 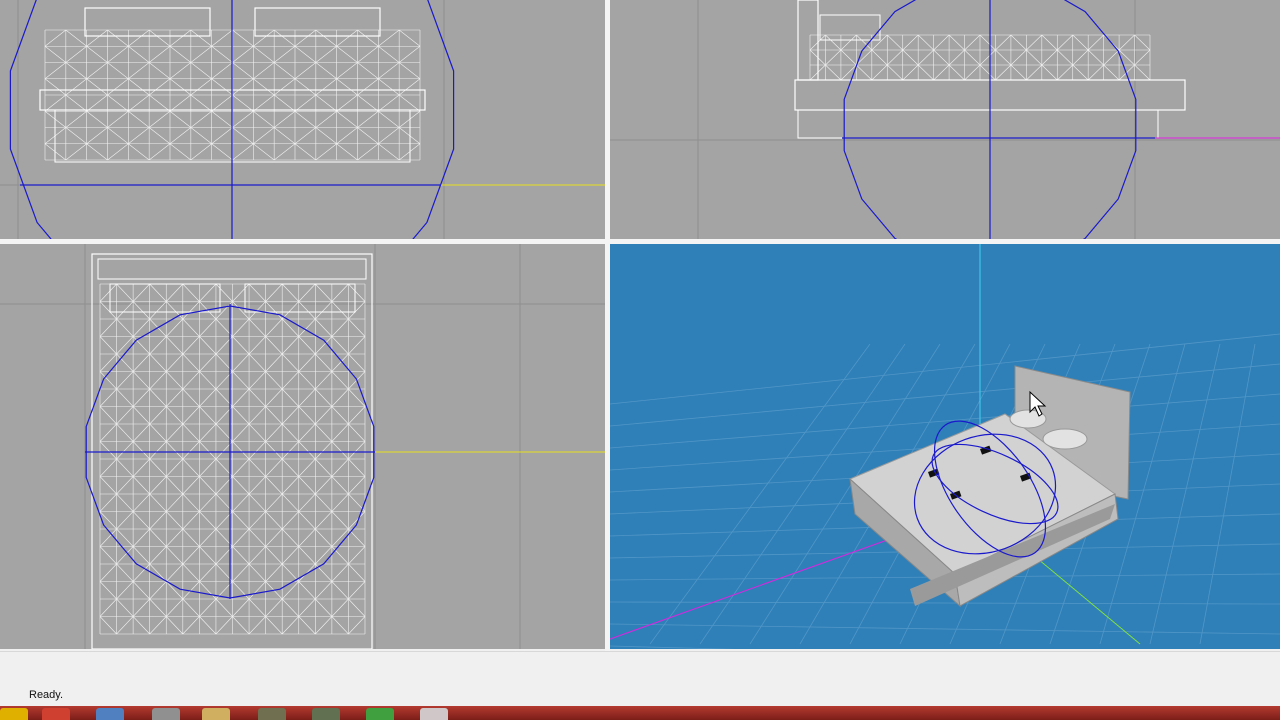 What do you see at coordinates (978, 124) in the screenshot?
I see `bed-base-side` at bounding box center [978, 124].